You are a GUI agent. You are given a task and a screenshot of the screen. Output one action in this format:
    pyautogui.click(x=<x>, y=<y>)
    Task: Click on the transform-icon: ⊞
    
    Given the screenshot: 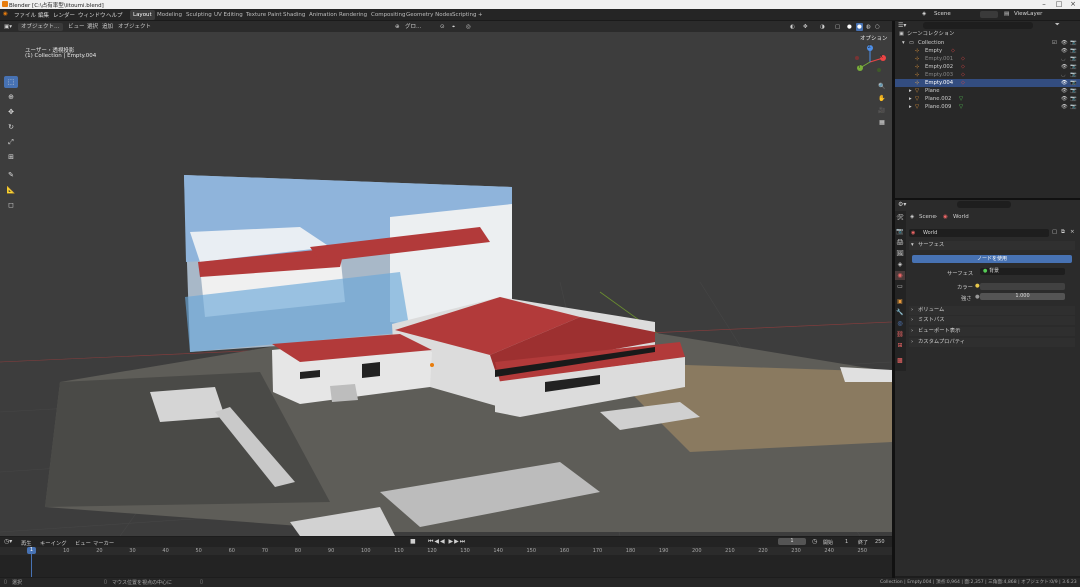 What is the action you would take?
    pyautogui.click(x=11, y=157)
    